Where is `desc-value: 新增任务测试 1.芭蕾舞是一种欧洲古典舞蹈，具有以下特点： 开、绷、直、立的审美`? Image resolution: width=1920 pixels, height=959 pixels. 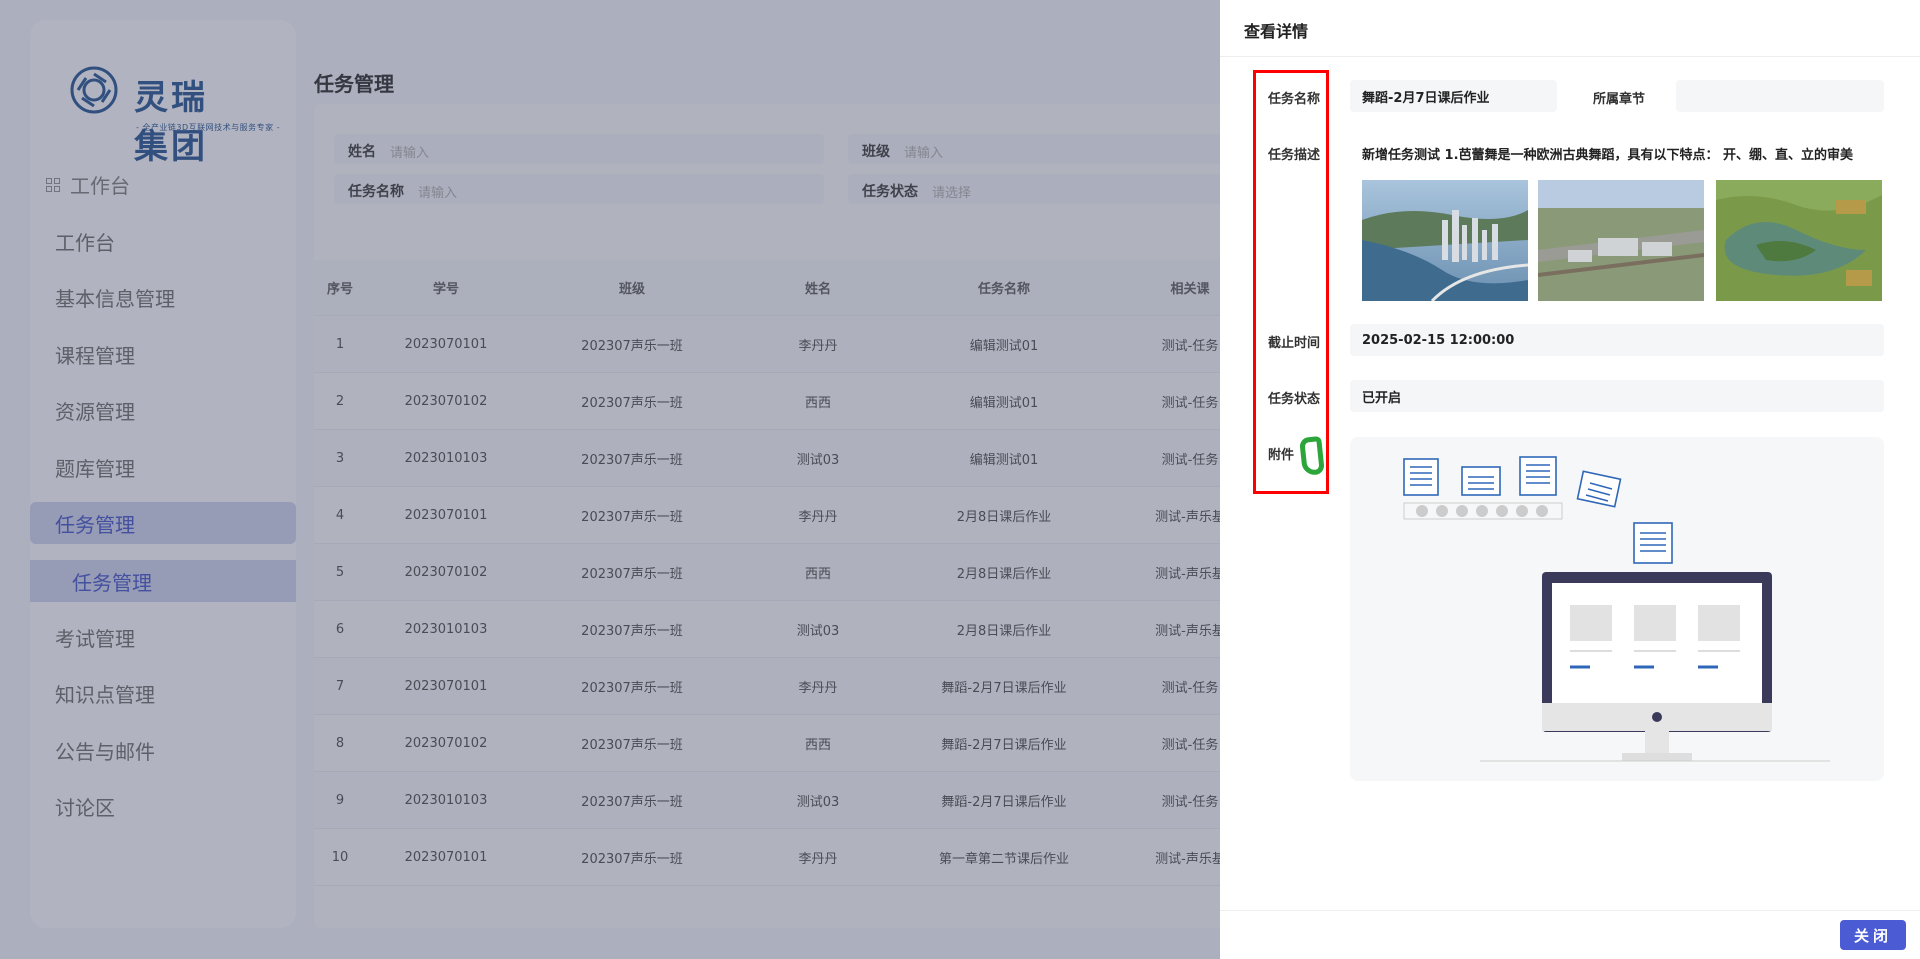 desc-value: 新增任务测试 1.芭蕾舞是一种欧洲古典舞蹈，具有以下特点： 开、绷、直、立的审美 is located at coordinates (1608, 155).